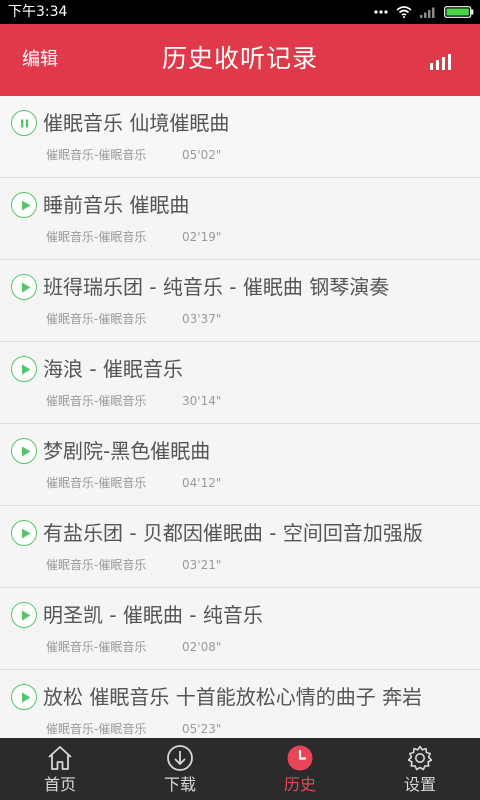  I want to click on history-track-row: 催眠音乐 仙境催眠曲催眠音乐-催眠音乐 05'02", so click(240, 137).